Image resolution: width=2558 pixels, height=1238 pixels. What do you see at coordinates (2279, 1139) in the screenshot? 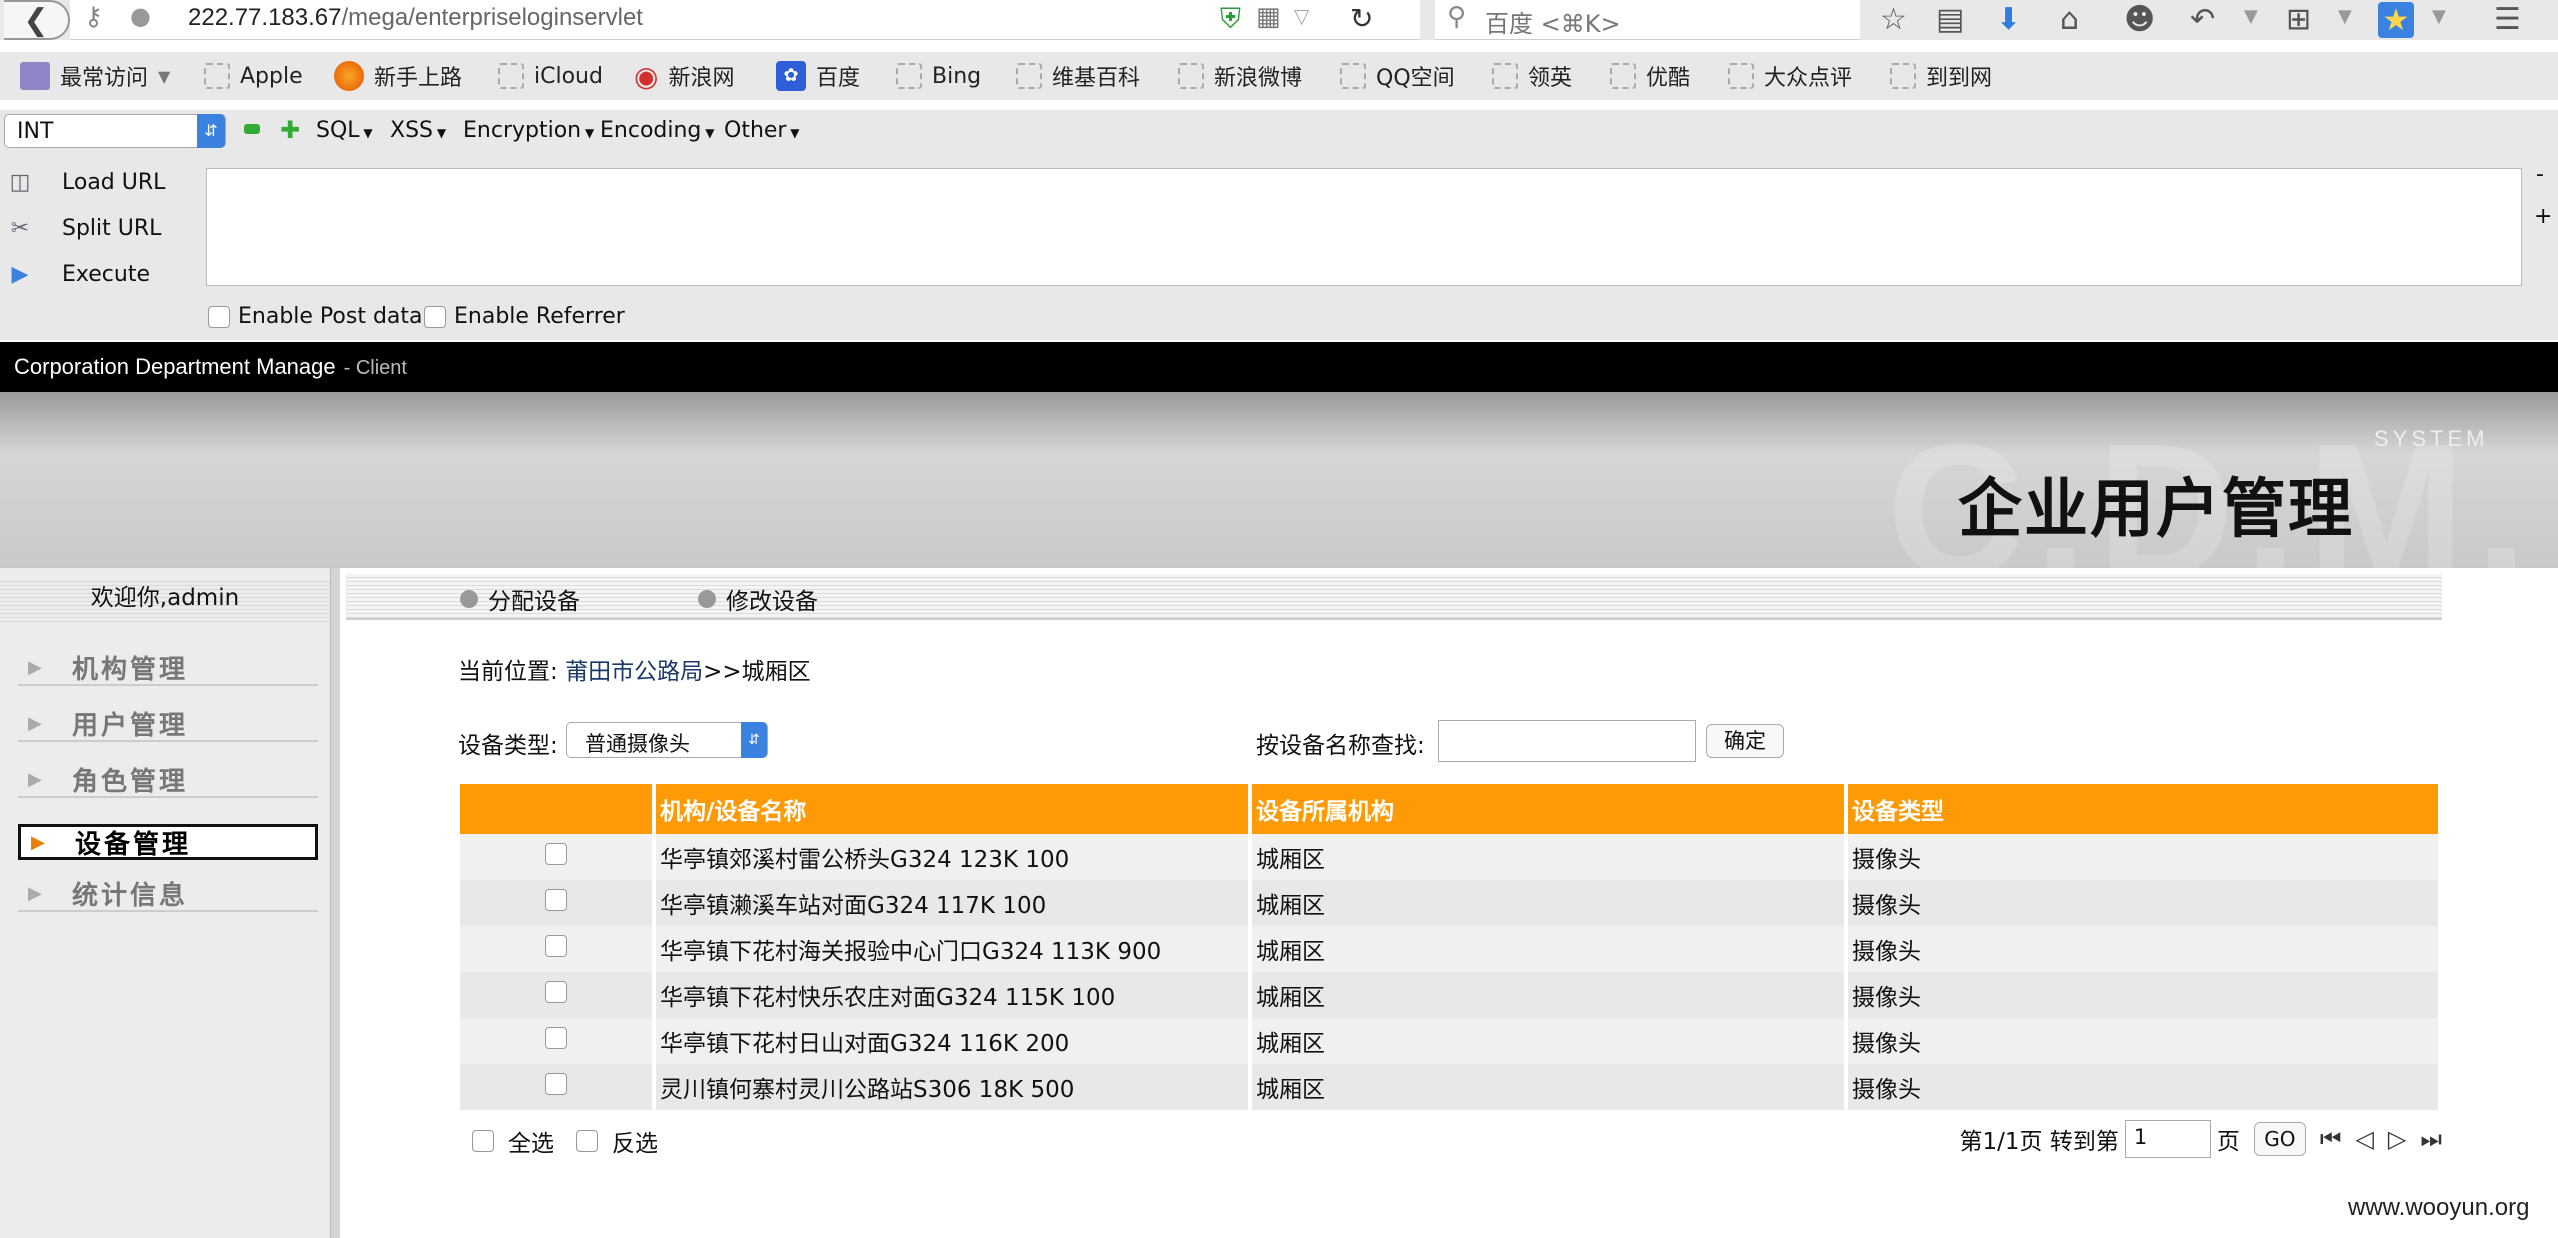
I see `go-button: GO` at bounding box center [2279, 1139].